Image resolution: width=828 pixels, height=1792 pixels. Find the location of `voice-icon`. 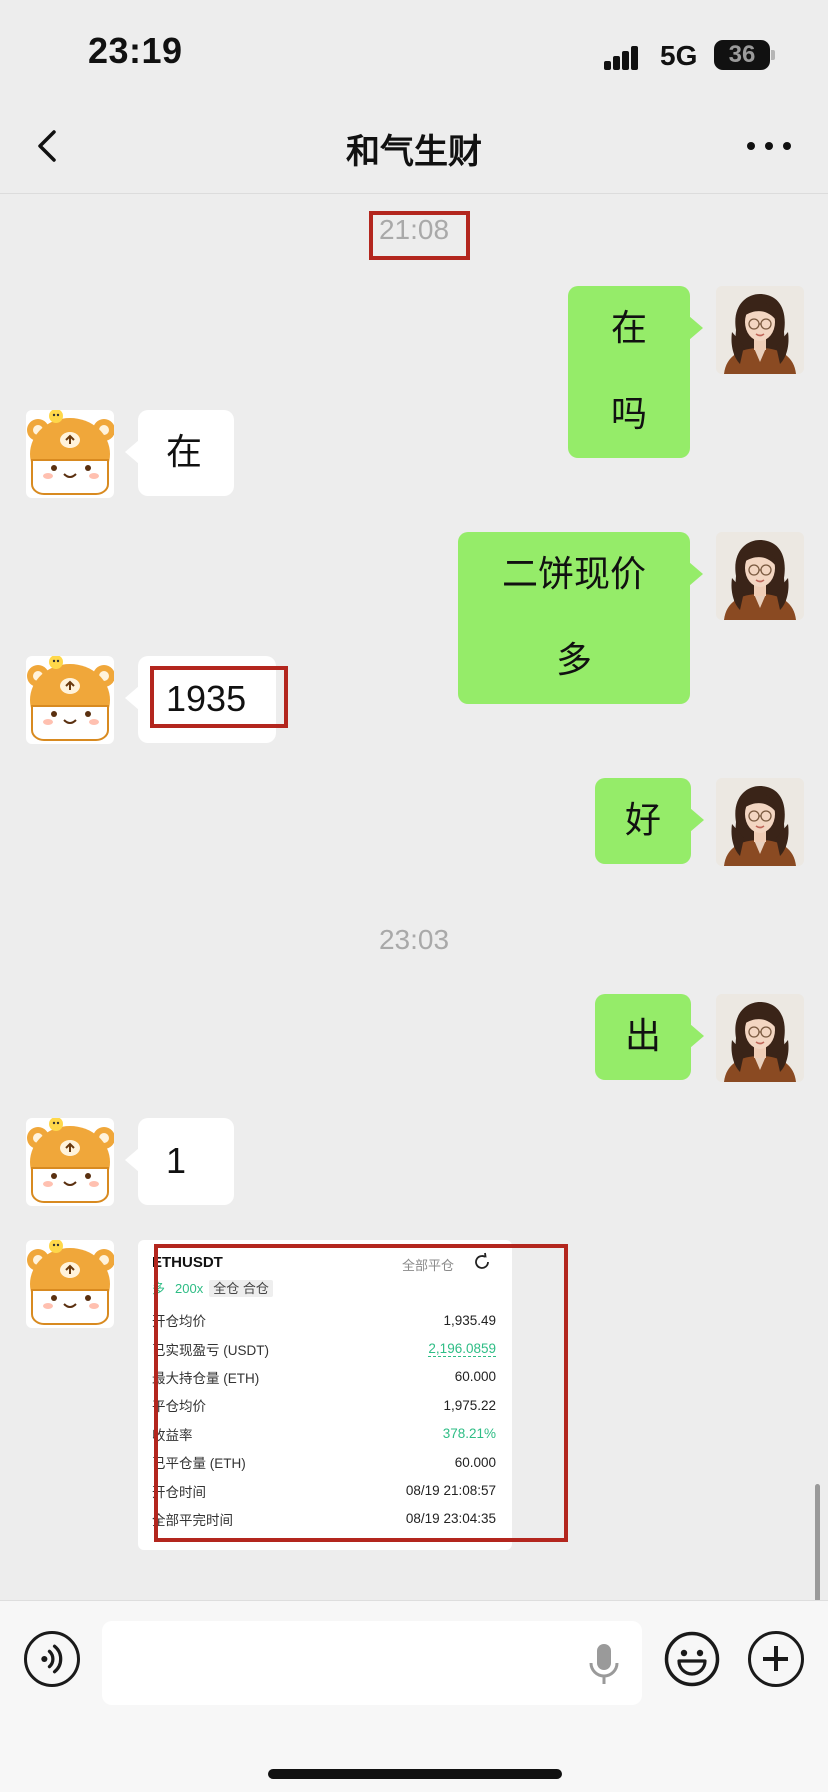

voice-icon is located at coordinates (52, 1659).